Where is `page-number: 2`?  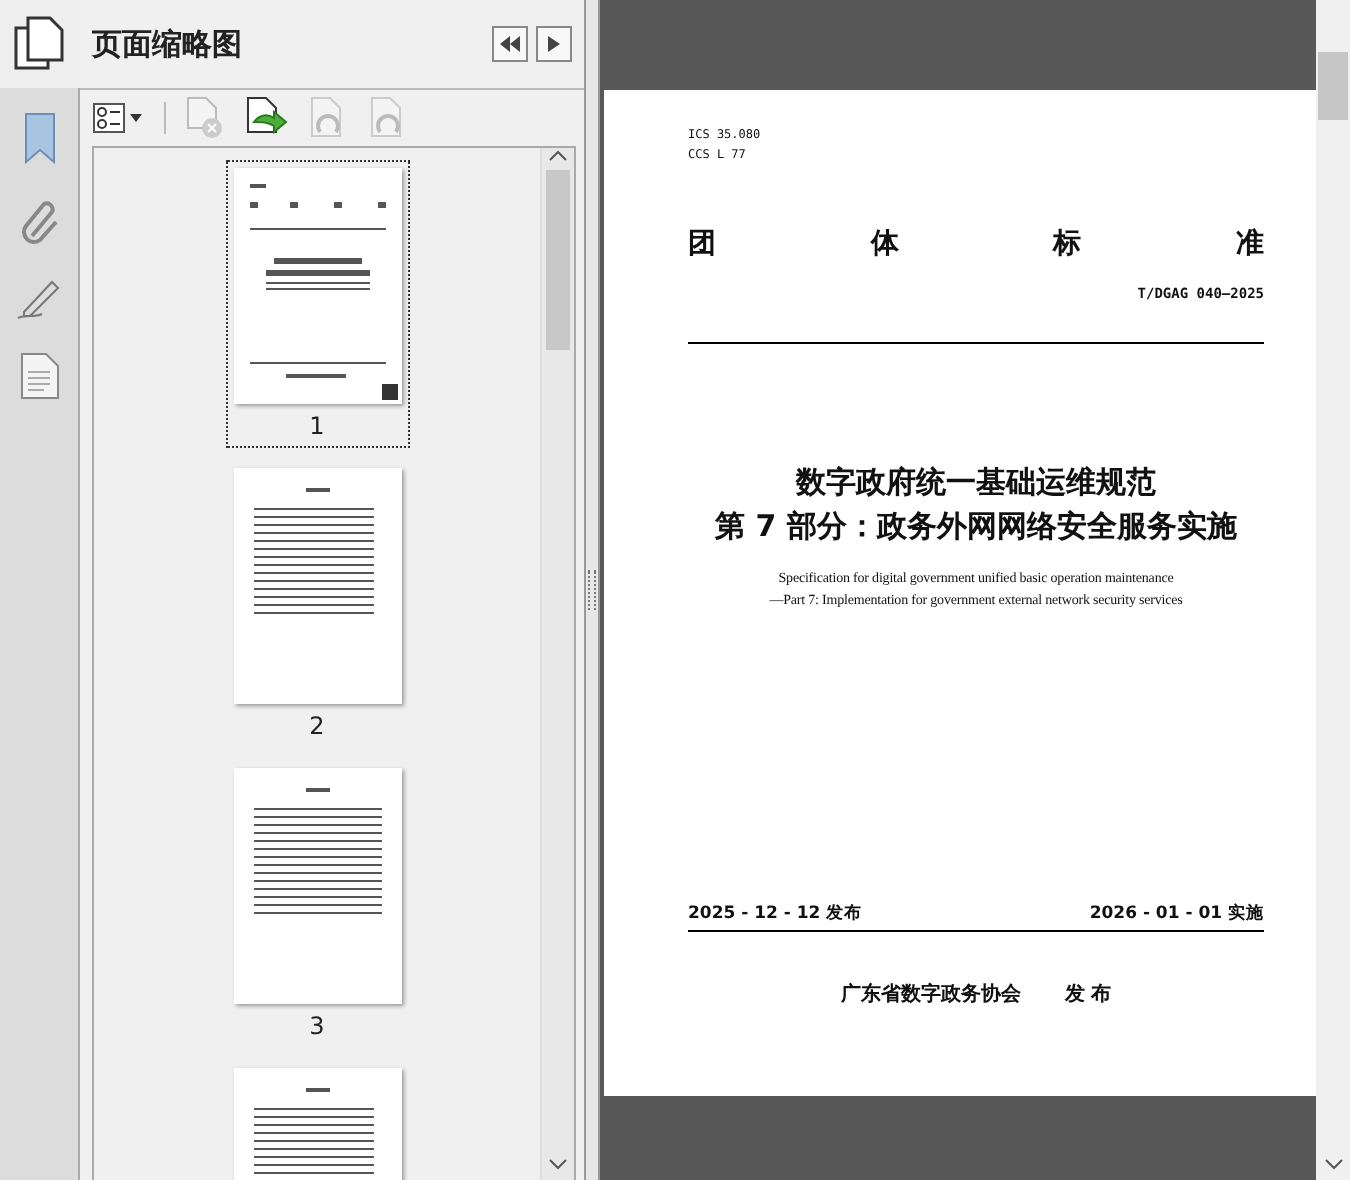 page-number: 2 is located at coordinates (317, 726).